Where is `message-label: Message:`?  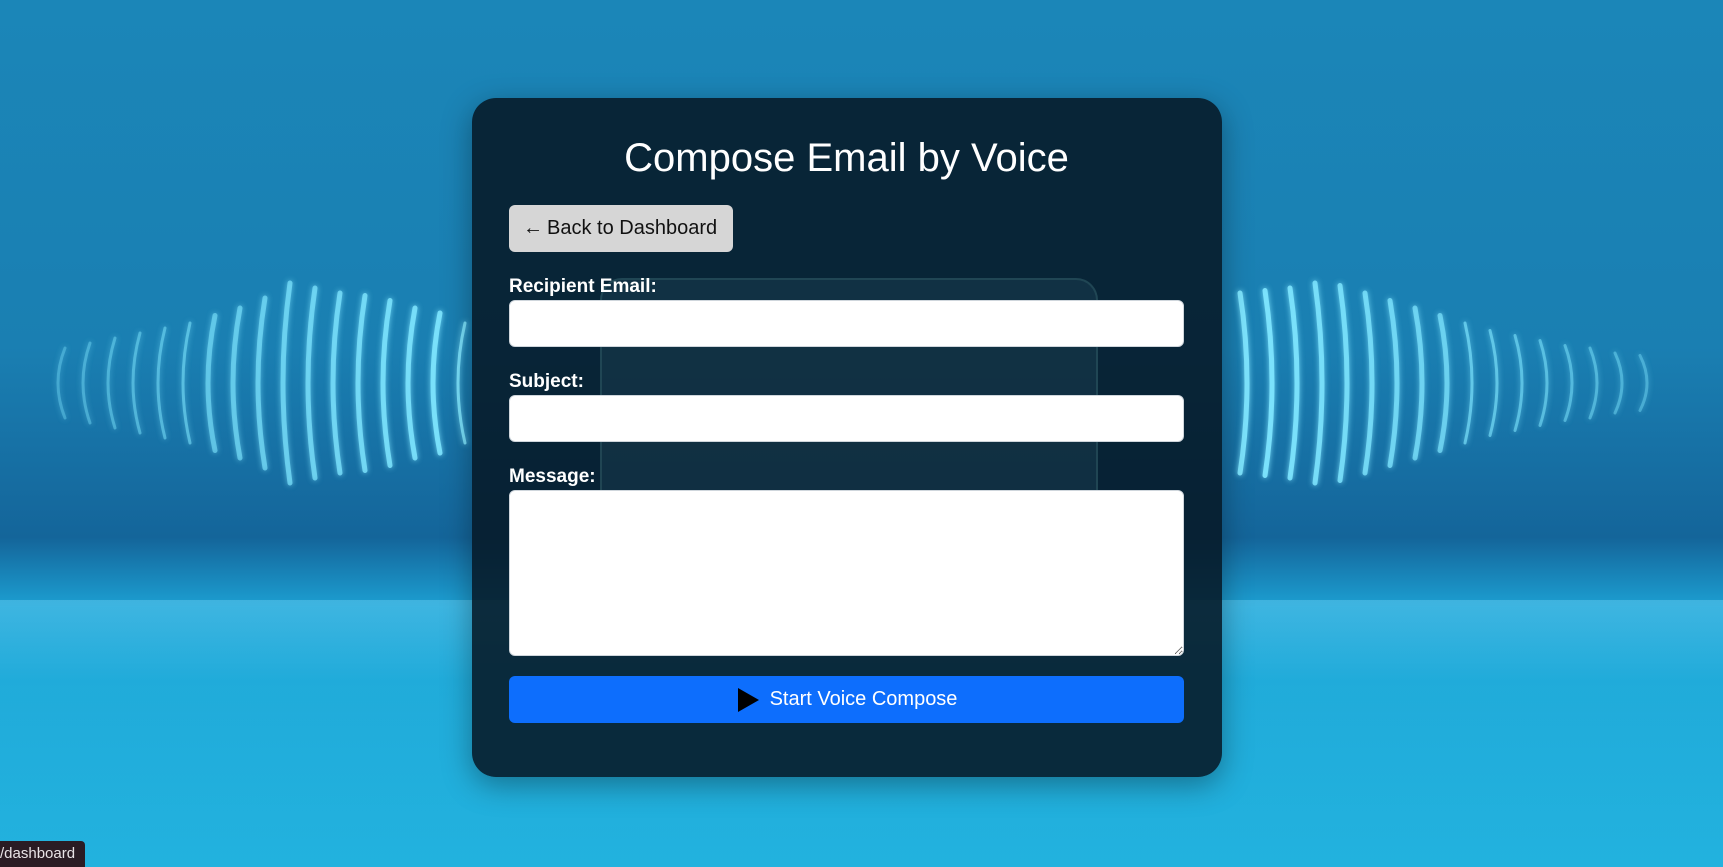
message-label: Message: is located at coordinates (552, 476).